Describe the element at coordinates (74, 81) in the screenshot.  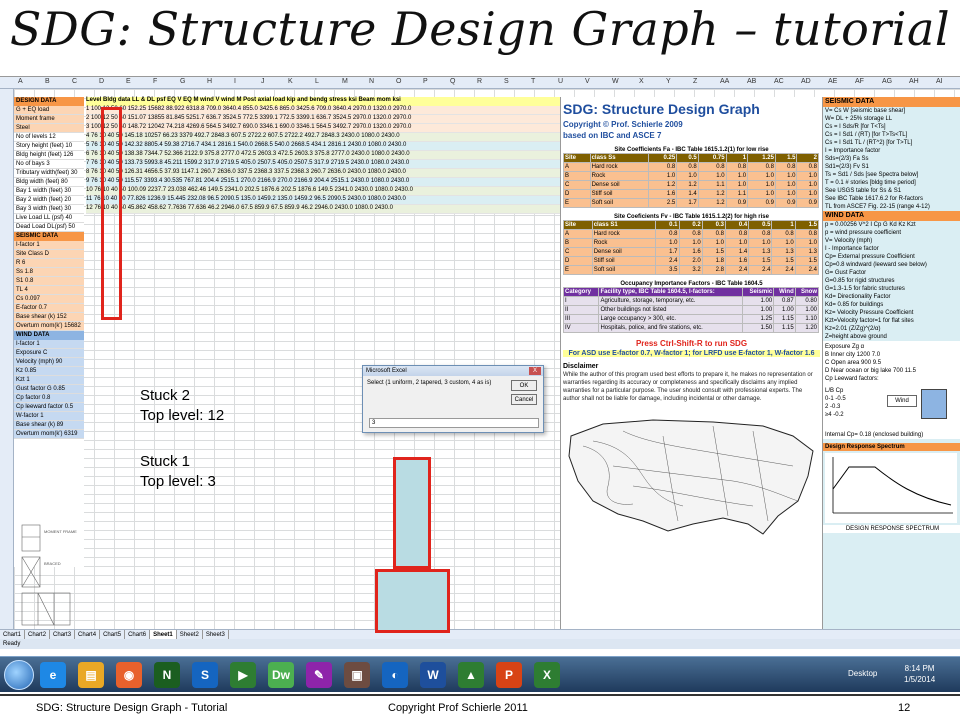
I see `column-header-c: C` at that location.